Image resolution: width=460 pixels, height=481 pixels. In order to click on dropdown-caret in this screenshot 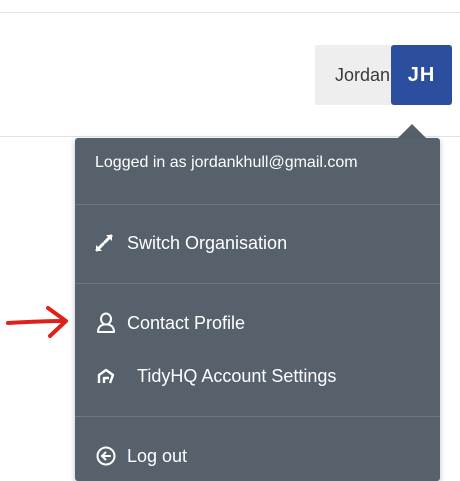, I will do `click(412, 131)`.